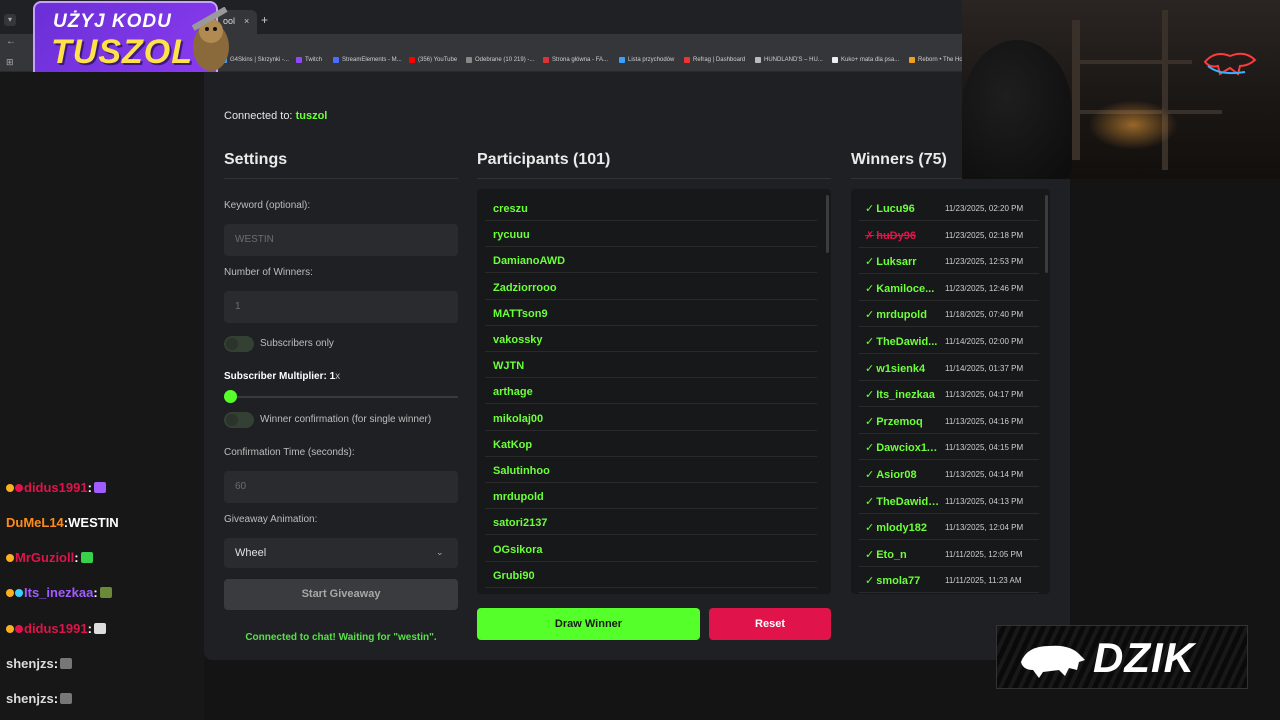 The image size is (1280, 720). What do you see at coordinates (827, 224) in the screenshot?
I see `participants-scrollbar` at bounding box center [827, 224].